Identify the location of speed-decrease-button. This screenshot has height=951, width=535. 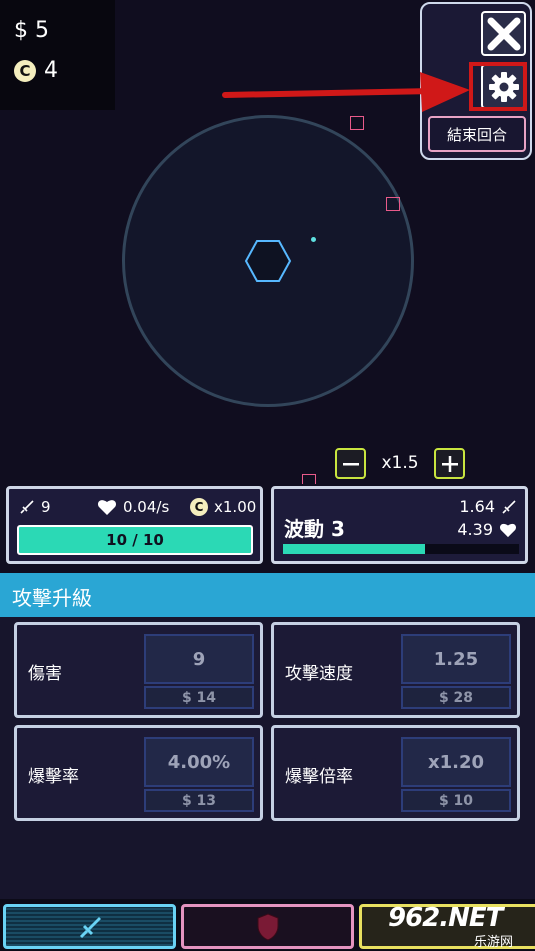
(350, 463).